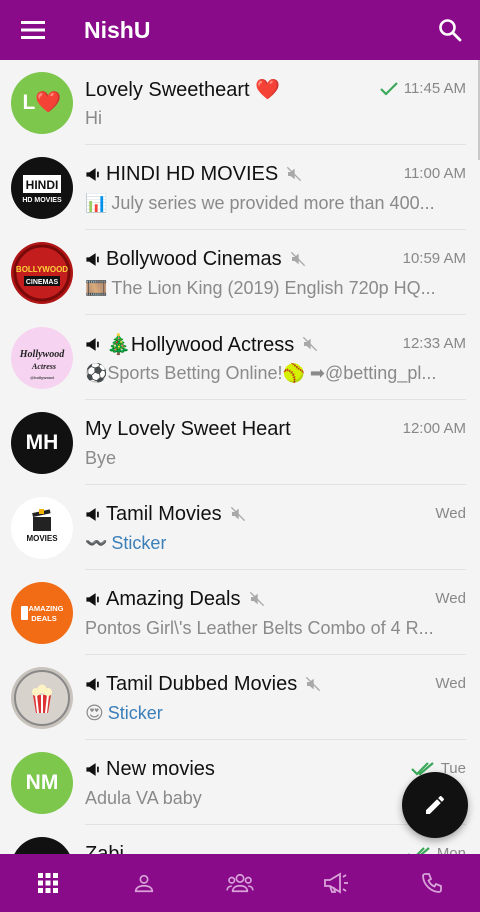 This screenshot has height=912, width=480. I want to click on chat-row: MOVIES Tamil Movies Wed 〰️ Sticker, so click(240, 527).